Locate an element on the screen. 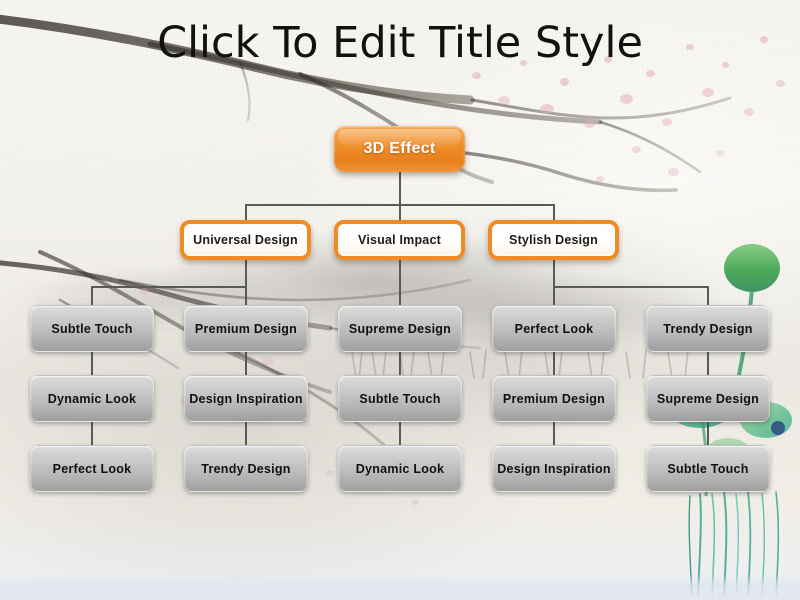  connector-col5-top is located at coordinates (708, 295).